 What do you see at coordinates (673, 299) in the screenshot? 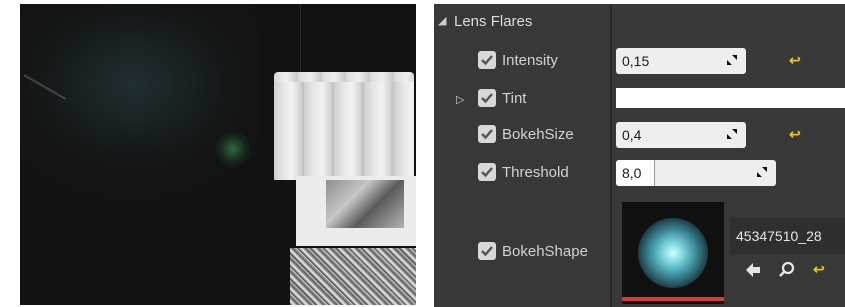
I see `thumbnail-underline` at bounding box center [673, 299].